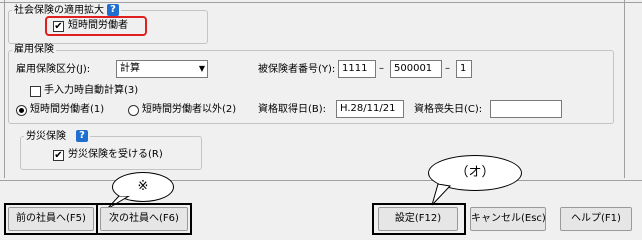  Describe the element at coordinates (34, 50) in the screenshot. I see `employment-insurance-legend: 雇用保険` at that location.